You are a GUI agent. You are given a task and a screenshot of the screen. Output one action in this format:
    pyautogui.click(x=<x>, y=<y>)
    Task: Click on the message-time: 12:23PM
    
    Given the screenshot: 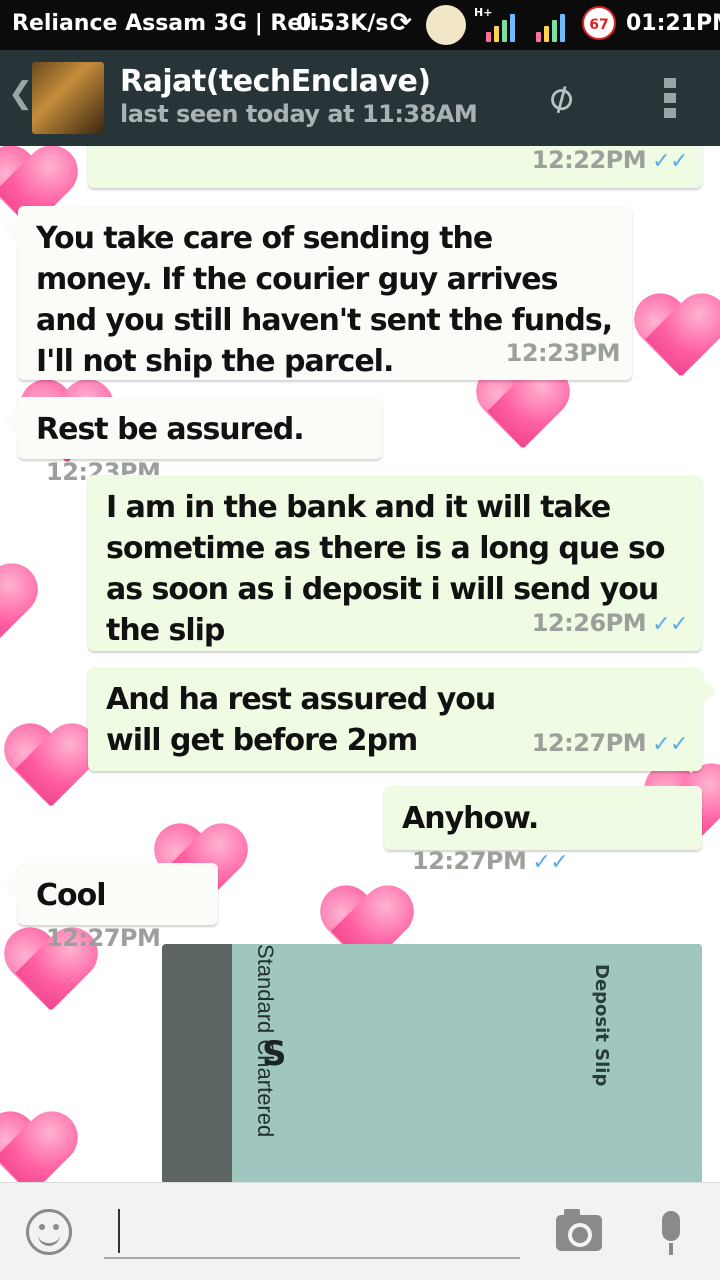 What is the action you would take?
    pyautogui.click(x=563, y=353)
    